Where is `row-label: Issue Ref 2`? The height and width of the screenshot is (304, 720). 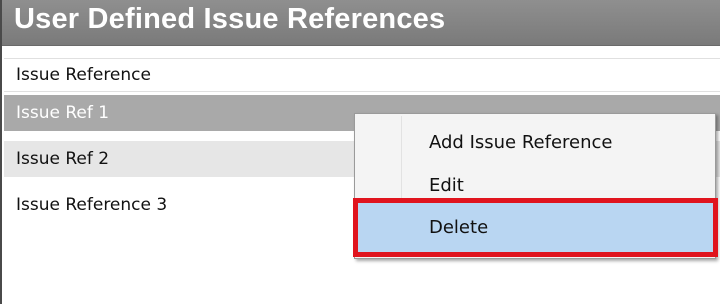 row-label: Issue Ref 2 is located at coordinates (63, 159).